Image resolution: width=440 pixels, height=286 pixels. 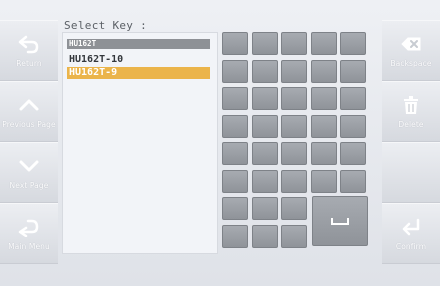 I want to click on main-menu-arrow-icon, so click(x=28, y=228).